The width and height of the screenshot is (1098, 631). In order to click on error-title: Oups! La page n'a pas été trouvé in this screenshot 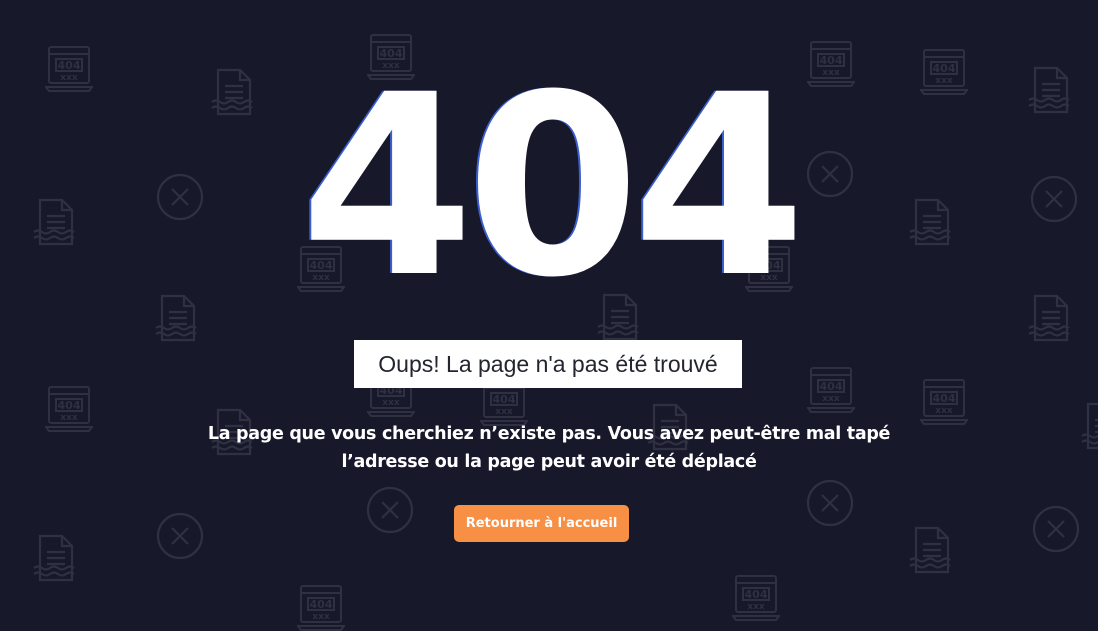, I will do `click(548, 364)`.